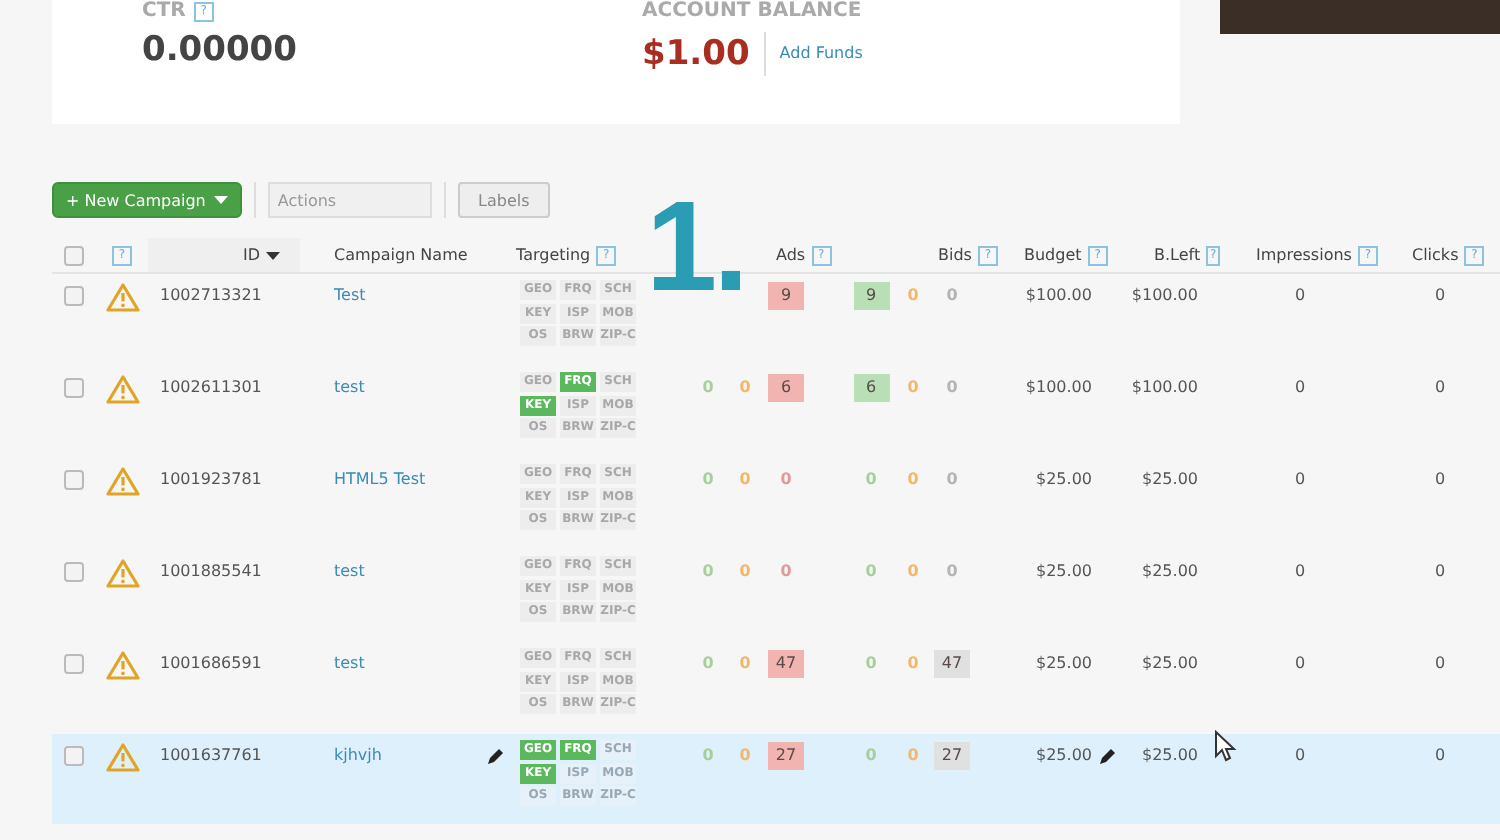 This screenshot has width=1500, height=840. Describe the element at coordinates (1304, 255) in the screenshot. I see `column-header: Impressions` at that location.